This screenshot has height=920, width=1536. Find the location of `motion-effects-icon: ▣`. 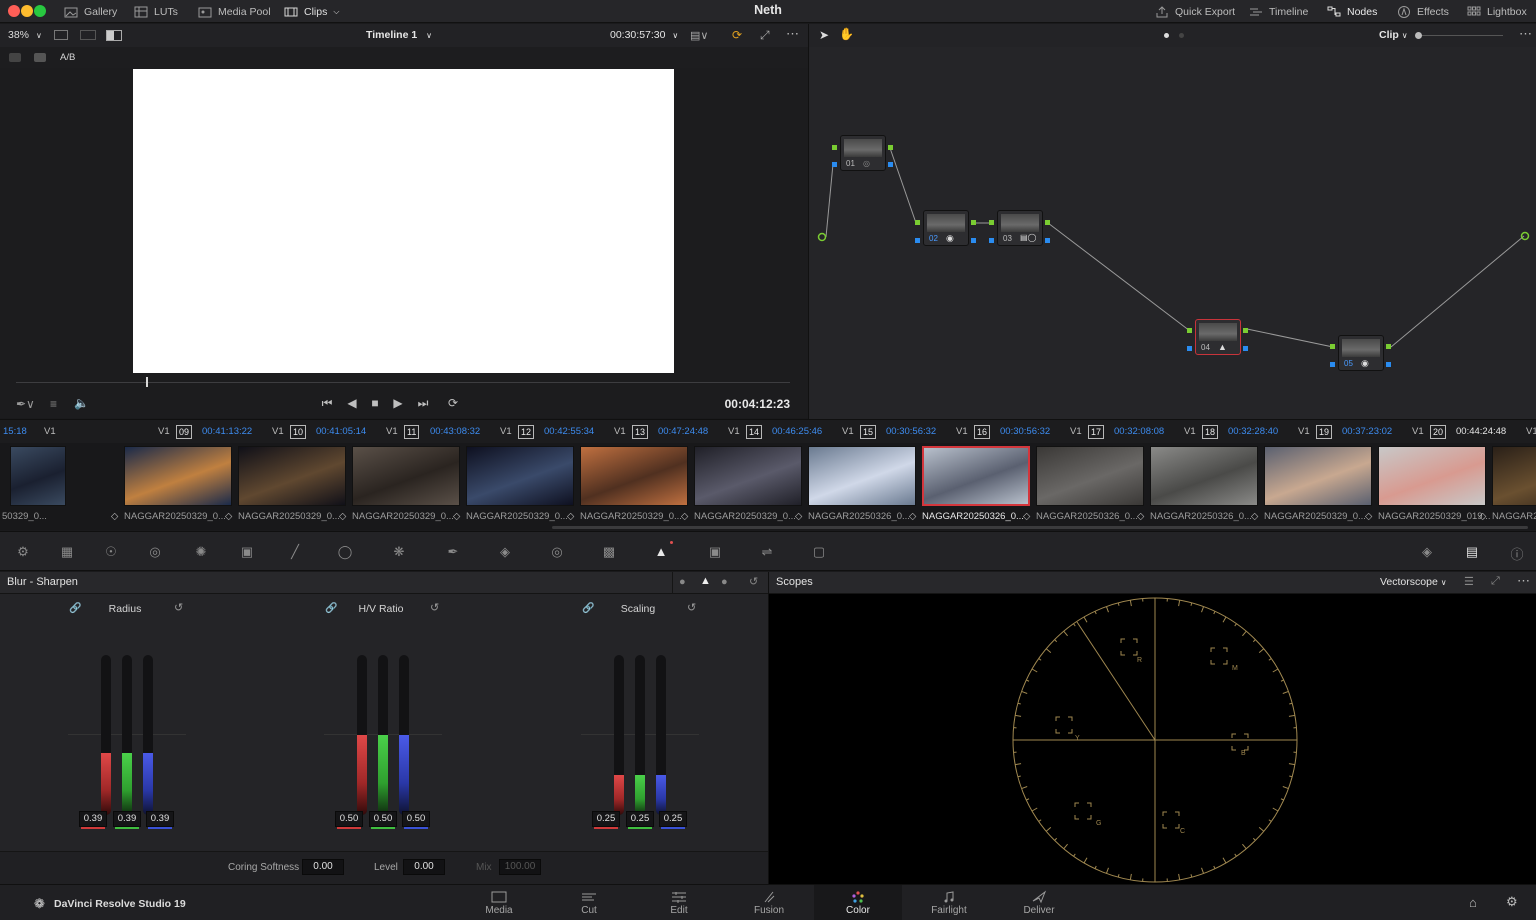

motion-effects-icon: ▣ is located at coordinates (247, 552).